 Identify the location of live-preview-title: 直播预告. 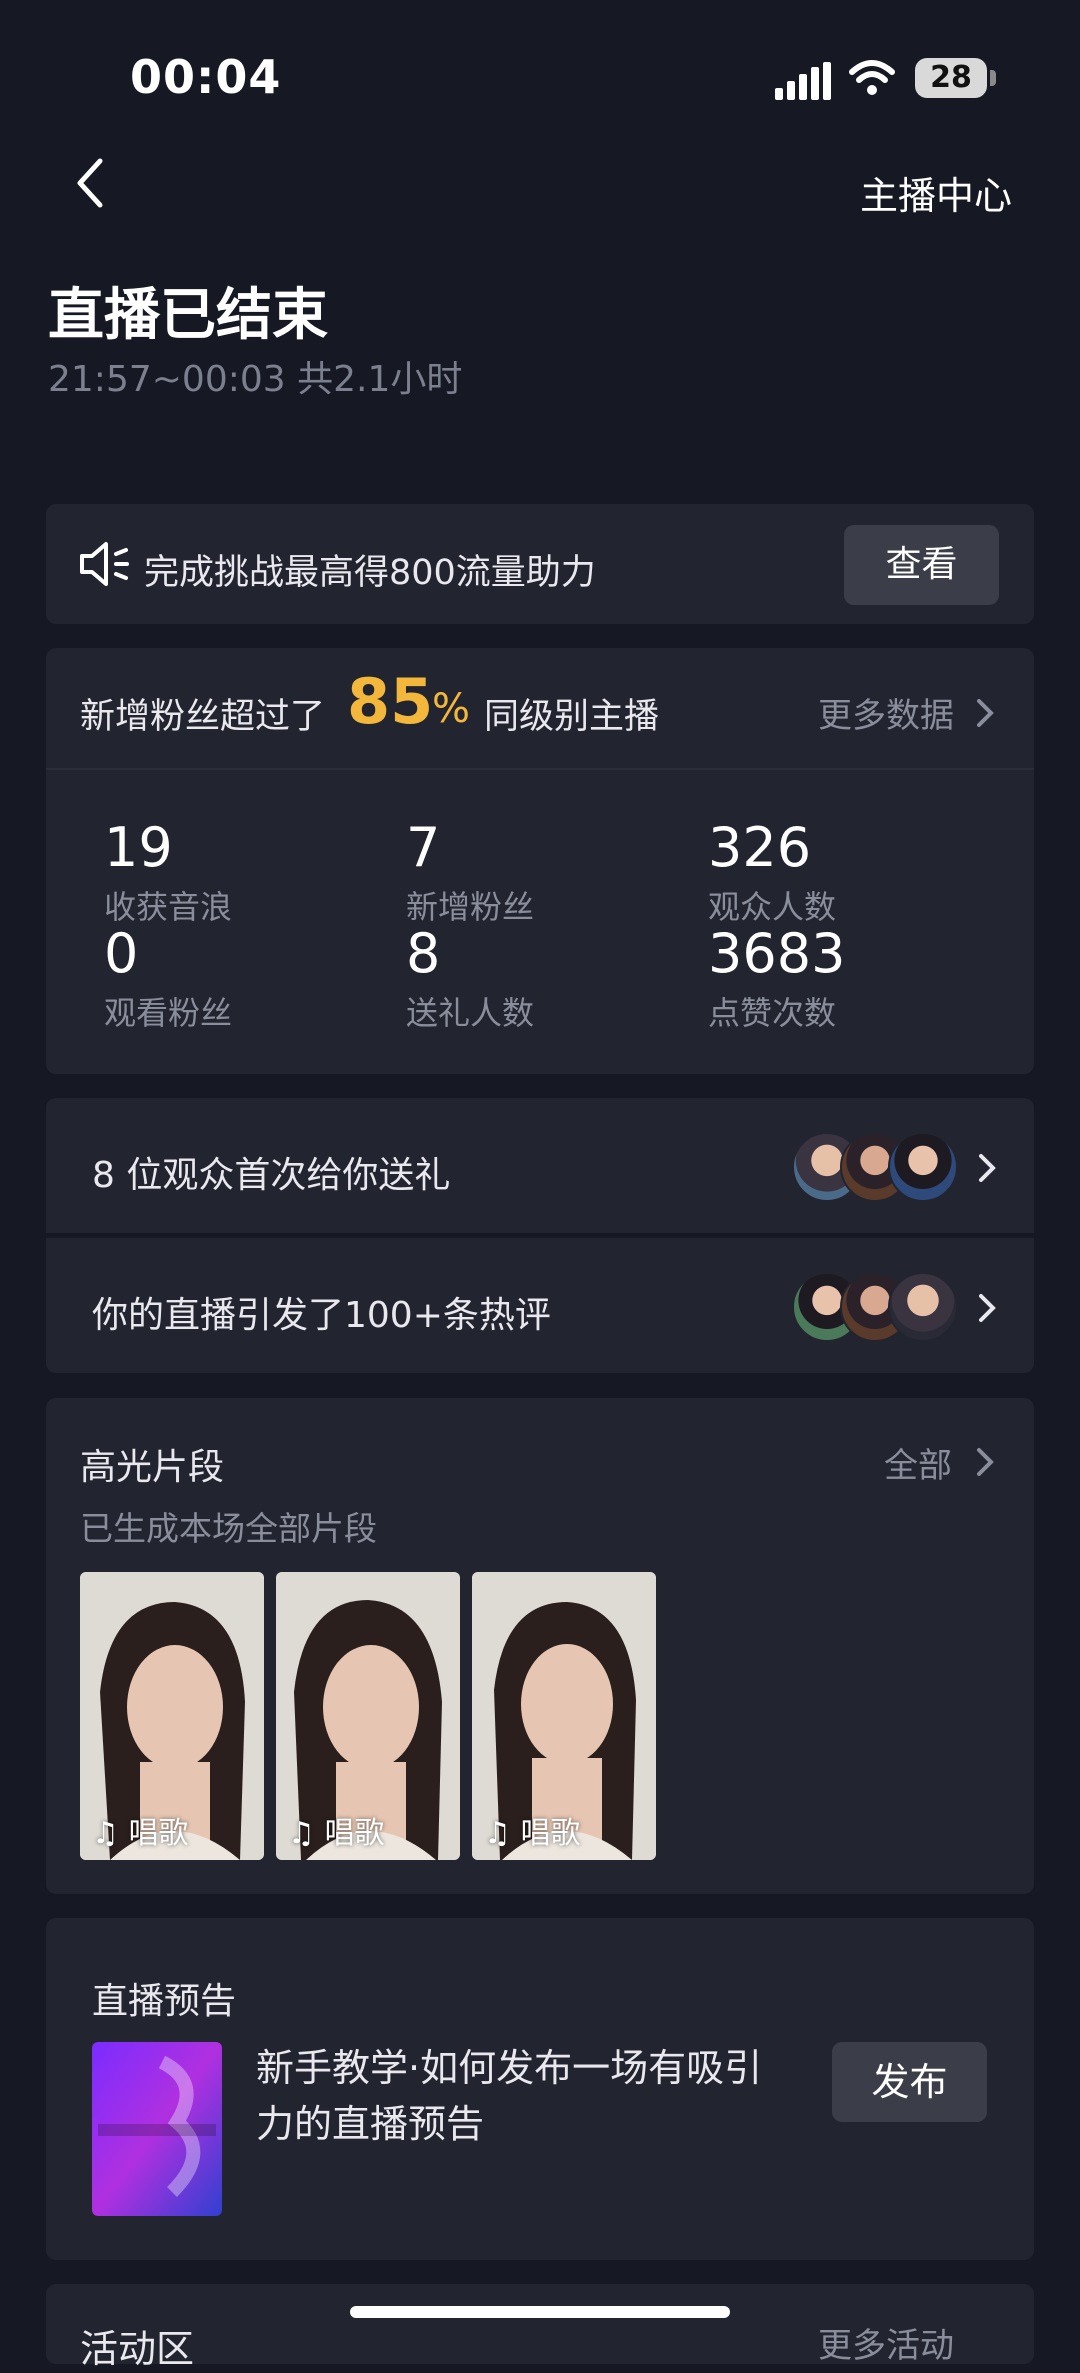
(164, 2001).